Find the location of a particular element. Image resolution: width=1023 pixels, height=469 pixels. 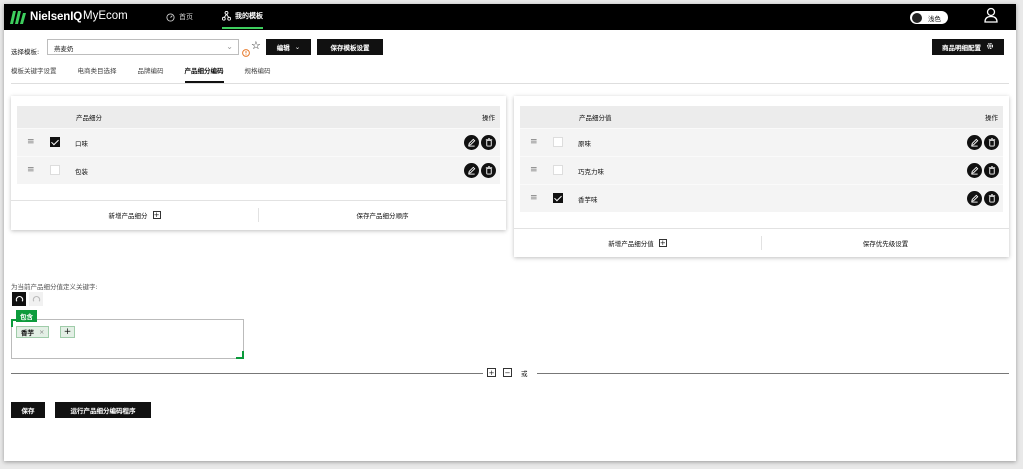

row-label: 香芋味 is located at coordinates (588, 200).